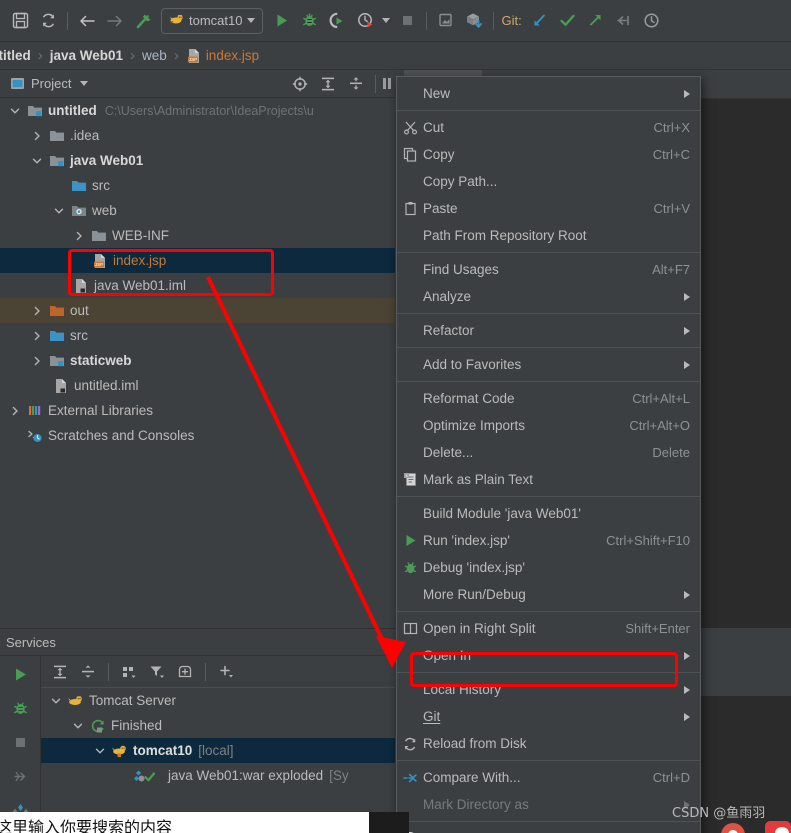 Image resolution: width=791 pixels, height=833 pixels. I want to click on tree-row-idea: .idea, so click(197, 135).